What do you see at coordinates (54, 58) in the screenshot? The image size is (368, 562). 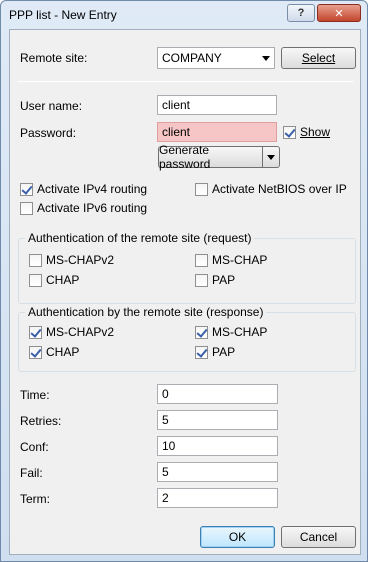 I see `remote-site-label: Remote site:` at bounding box center [54, 58].